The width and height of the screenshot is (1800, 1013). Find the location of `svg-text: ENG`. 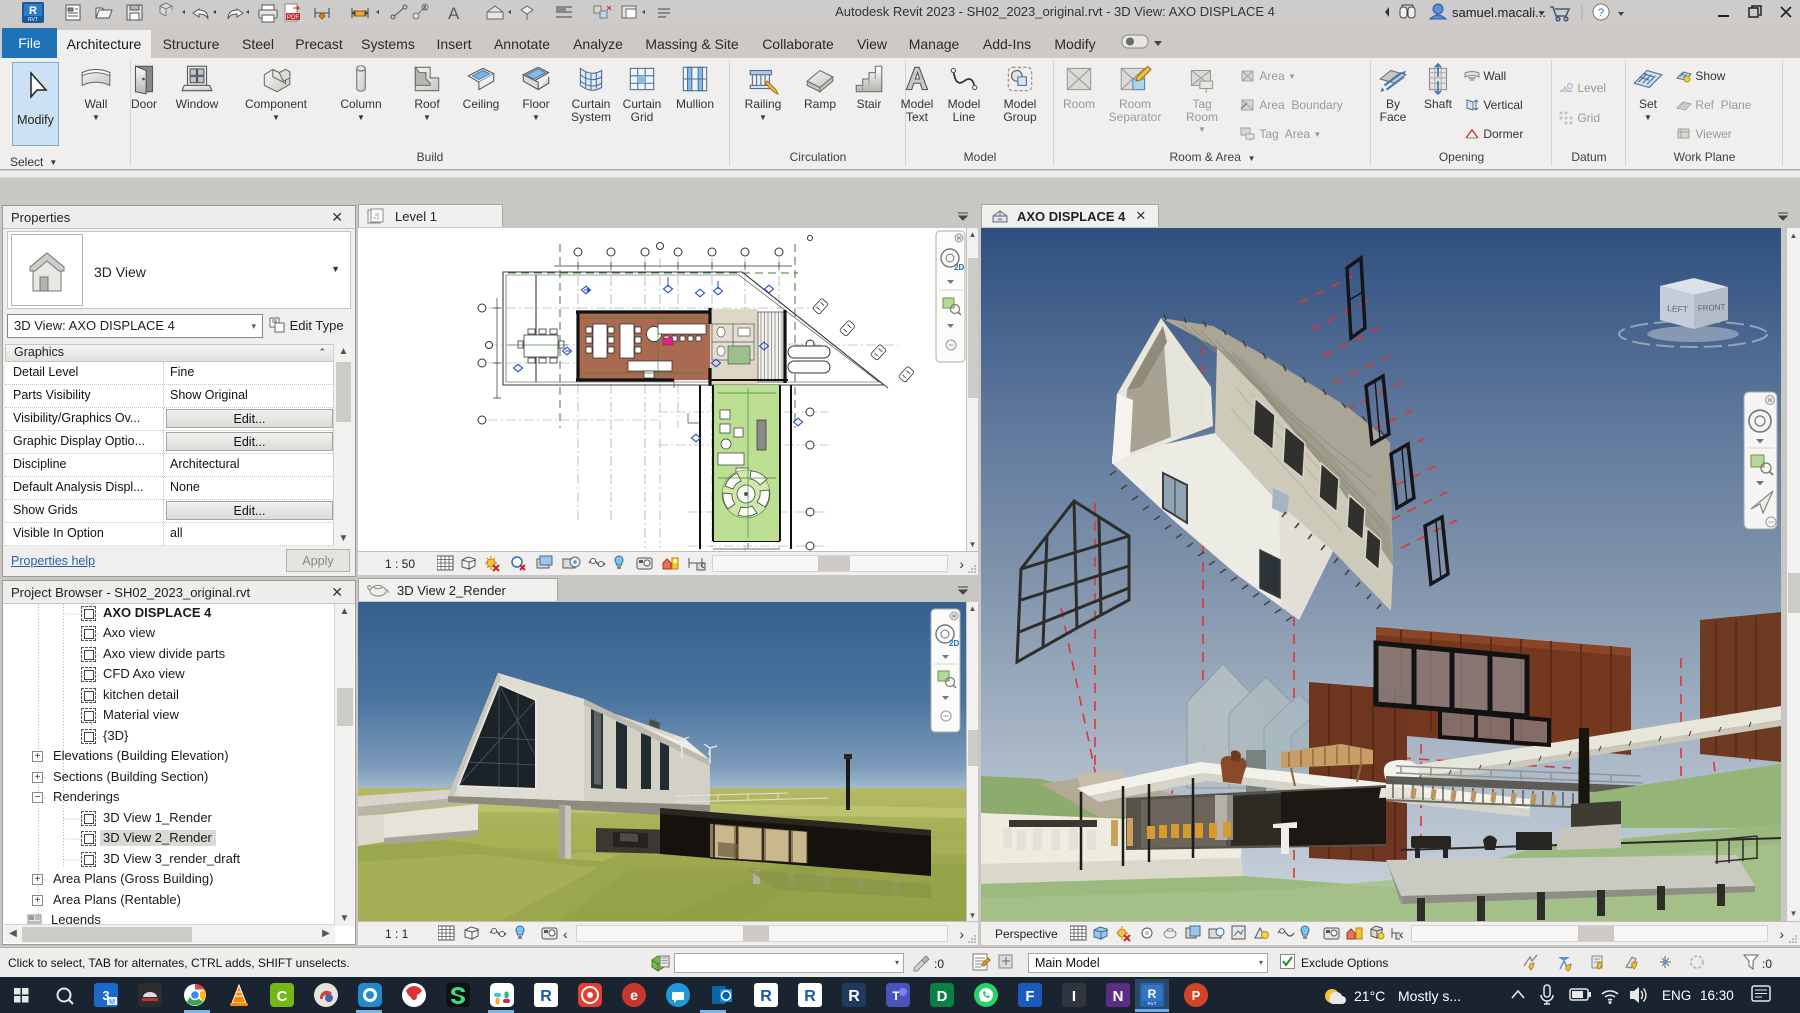

svg-text: ENG is located at coordinates (1676, 995).